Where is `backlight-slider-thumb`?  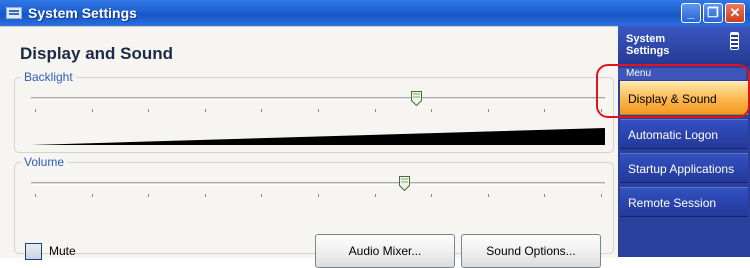
backlight-slider-thumb is located at coordinates (416, 98).